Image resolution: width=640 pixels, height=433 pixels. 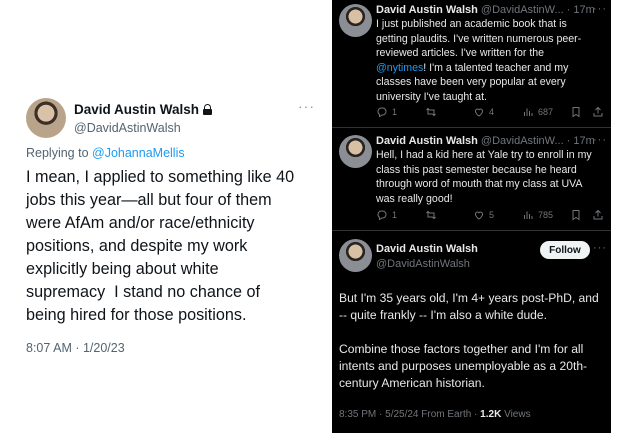 I want to click on right-margin, so click(x=625, y=216).